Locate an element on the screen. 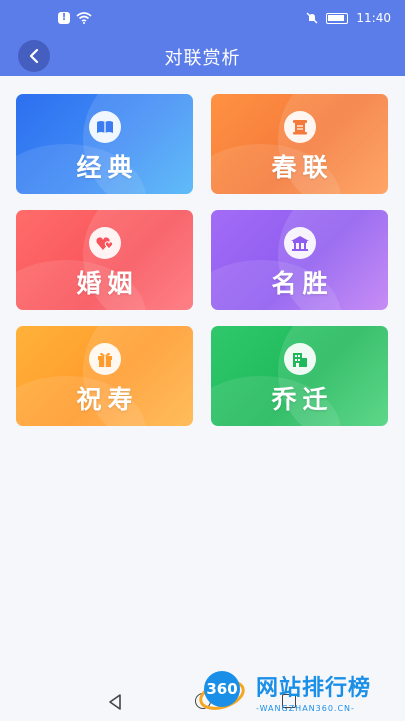 The height and width of the screenshot is (721, 405). category-card-birthday: 祝寿 is located at coordinates (104, 376).